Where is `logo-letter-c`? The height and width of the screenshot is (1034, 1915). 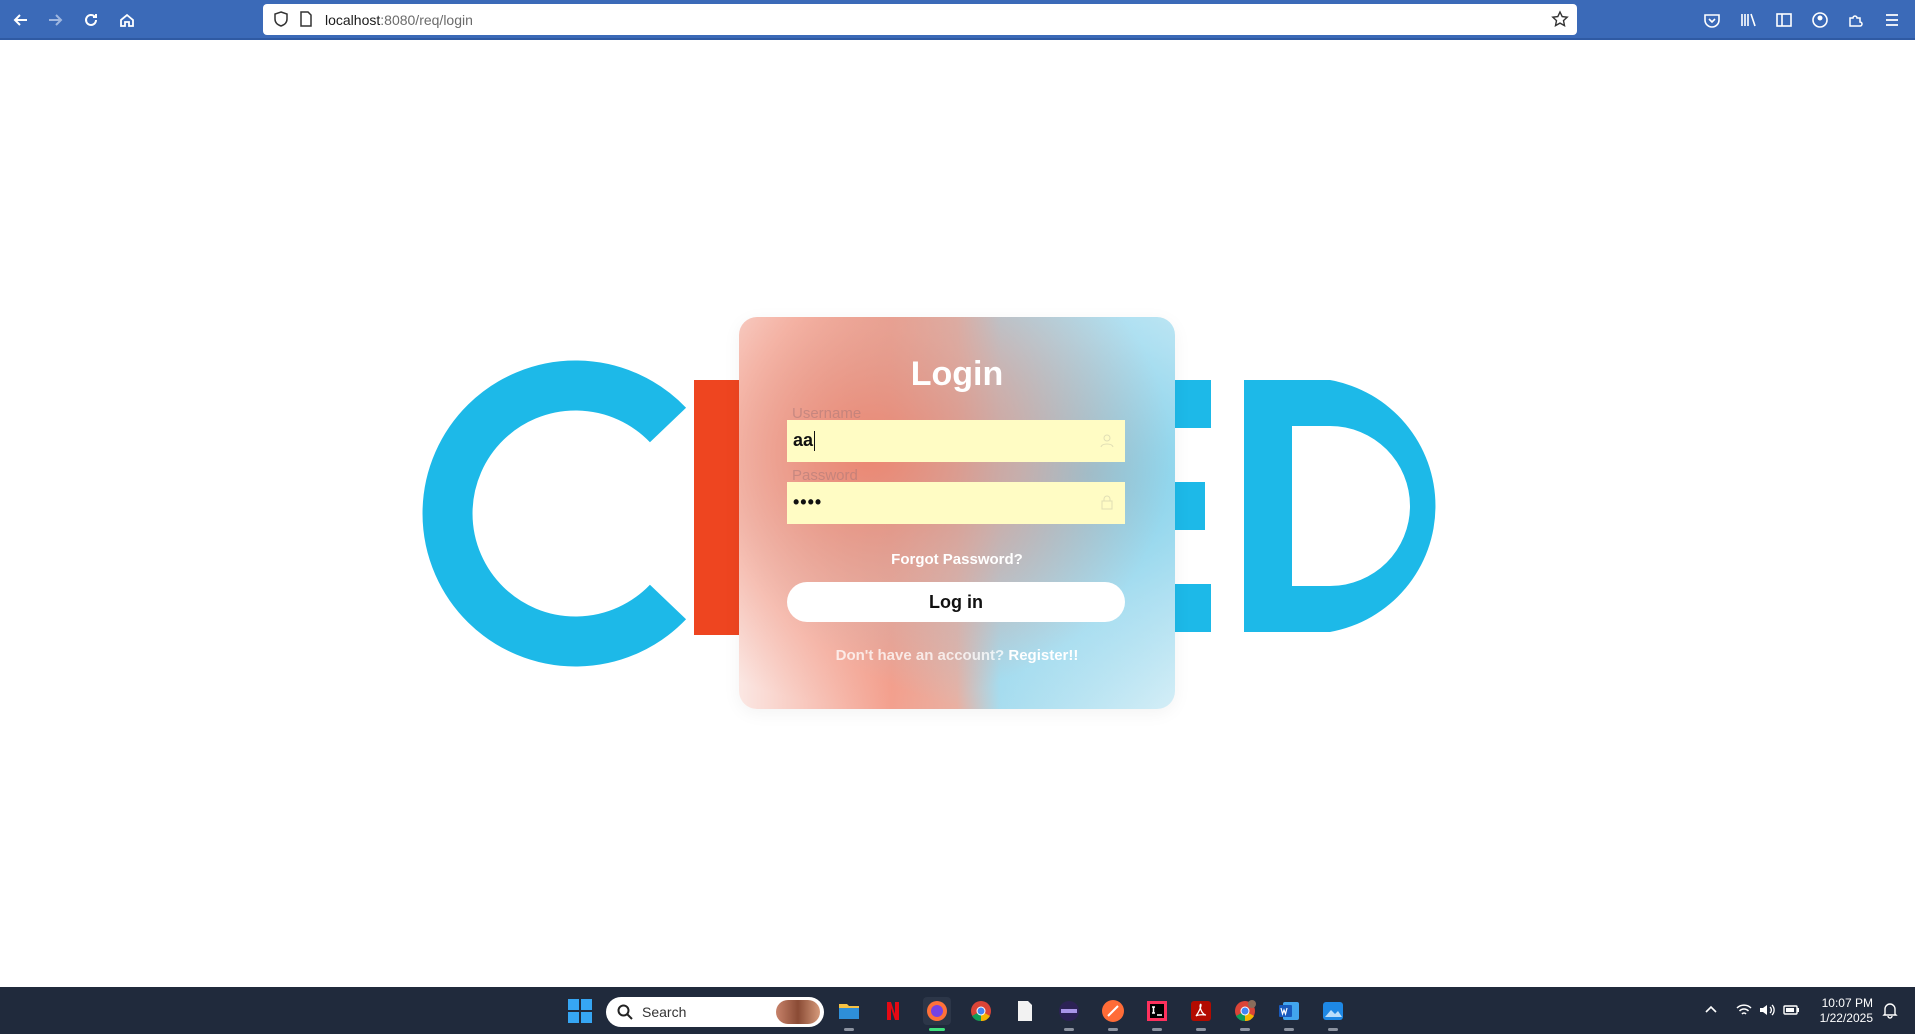 logo-letter-c is located at coordinates (554, 513).